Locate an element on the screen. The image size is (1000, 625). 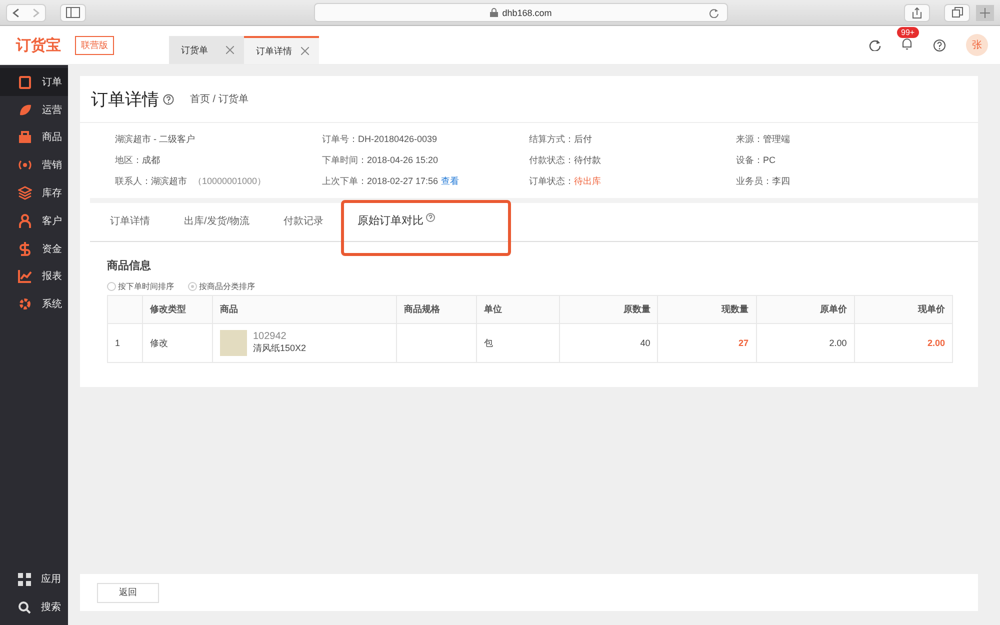
sidebar-item: 订单 is located at coordinates (34, 82).